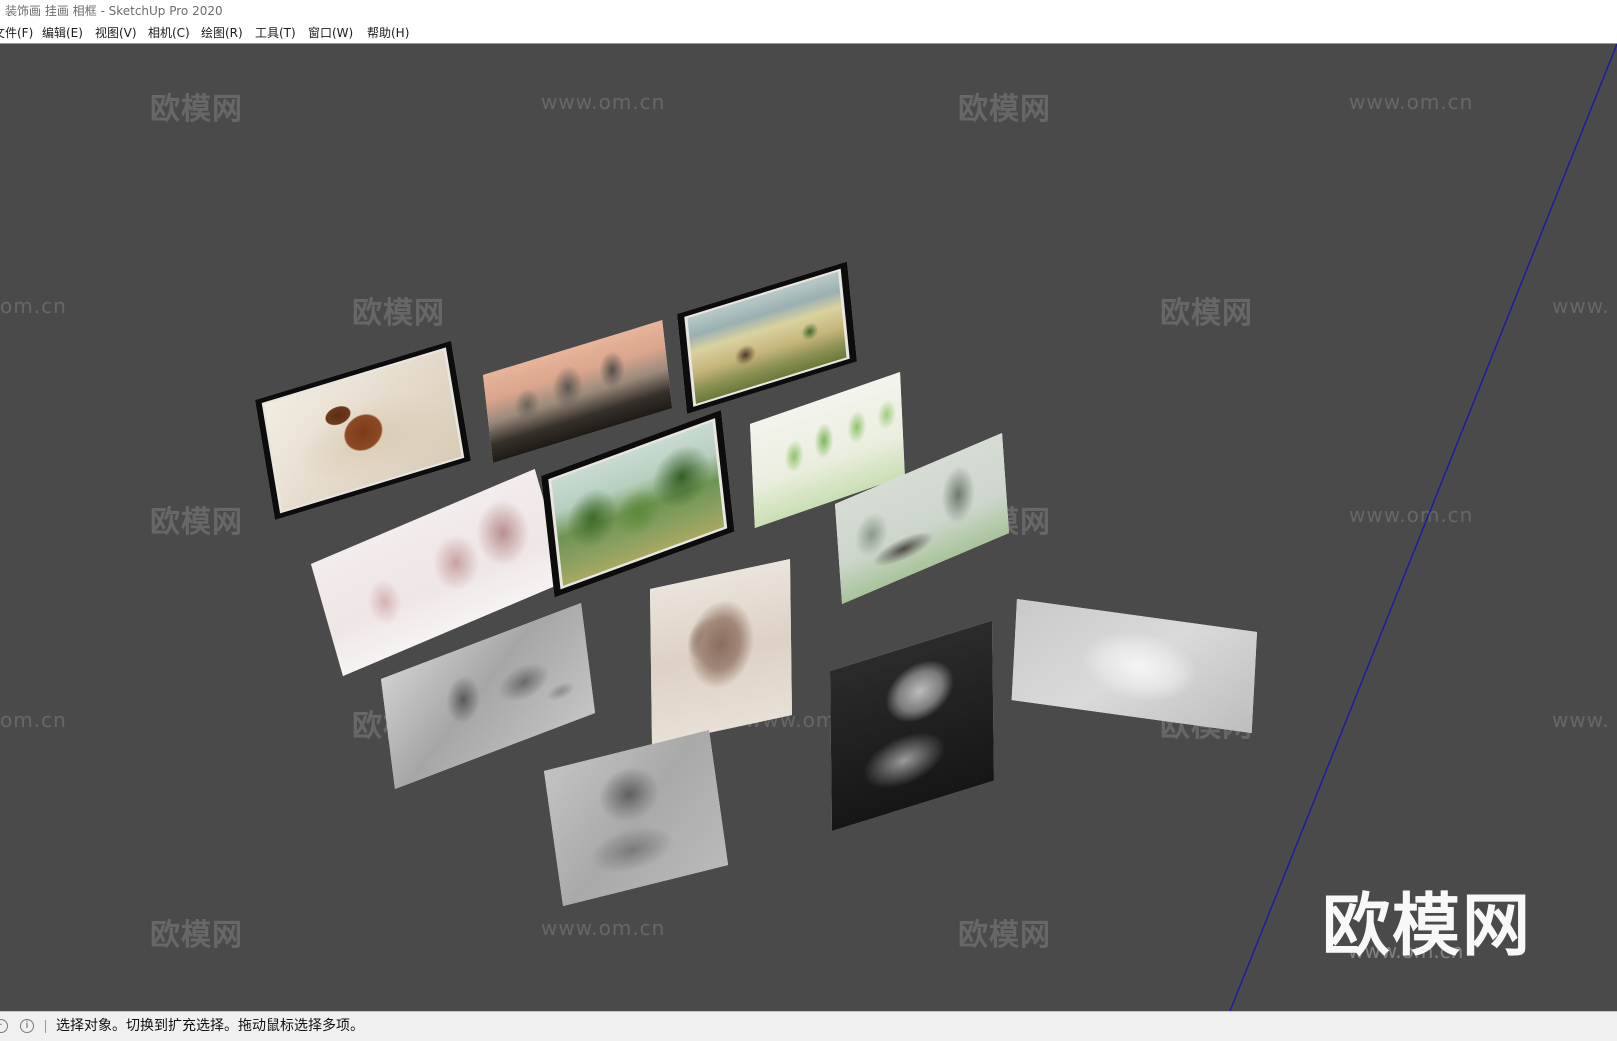 The height and width of the screenshot is (1041, 1617). I want to click on geolocation-icon: ·, so click(4, 1026).